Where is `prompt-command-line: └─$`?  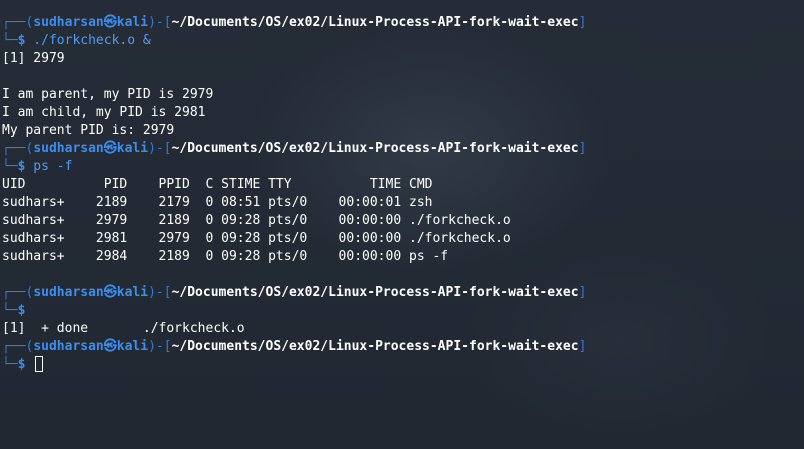 prompt-command-line: └─$ is located at coordinates (401, 311).